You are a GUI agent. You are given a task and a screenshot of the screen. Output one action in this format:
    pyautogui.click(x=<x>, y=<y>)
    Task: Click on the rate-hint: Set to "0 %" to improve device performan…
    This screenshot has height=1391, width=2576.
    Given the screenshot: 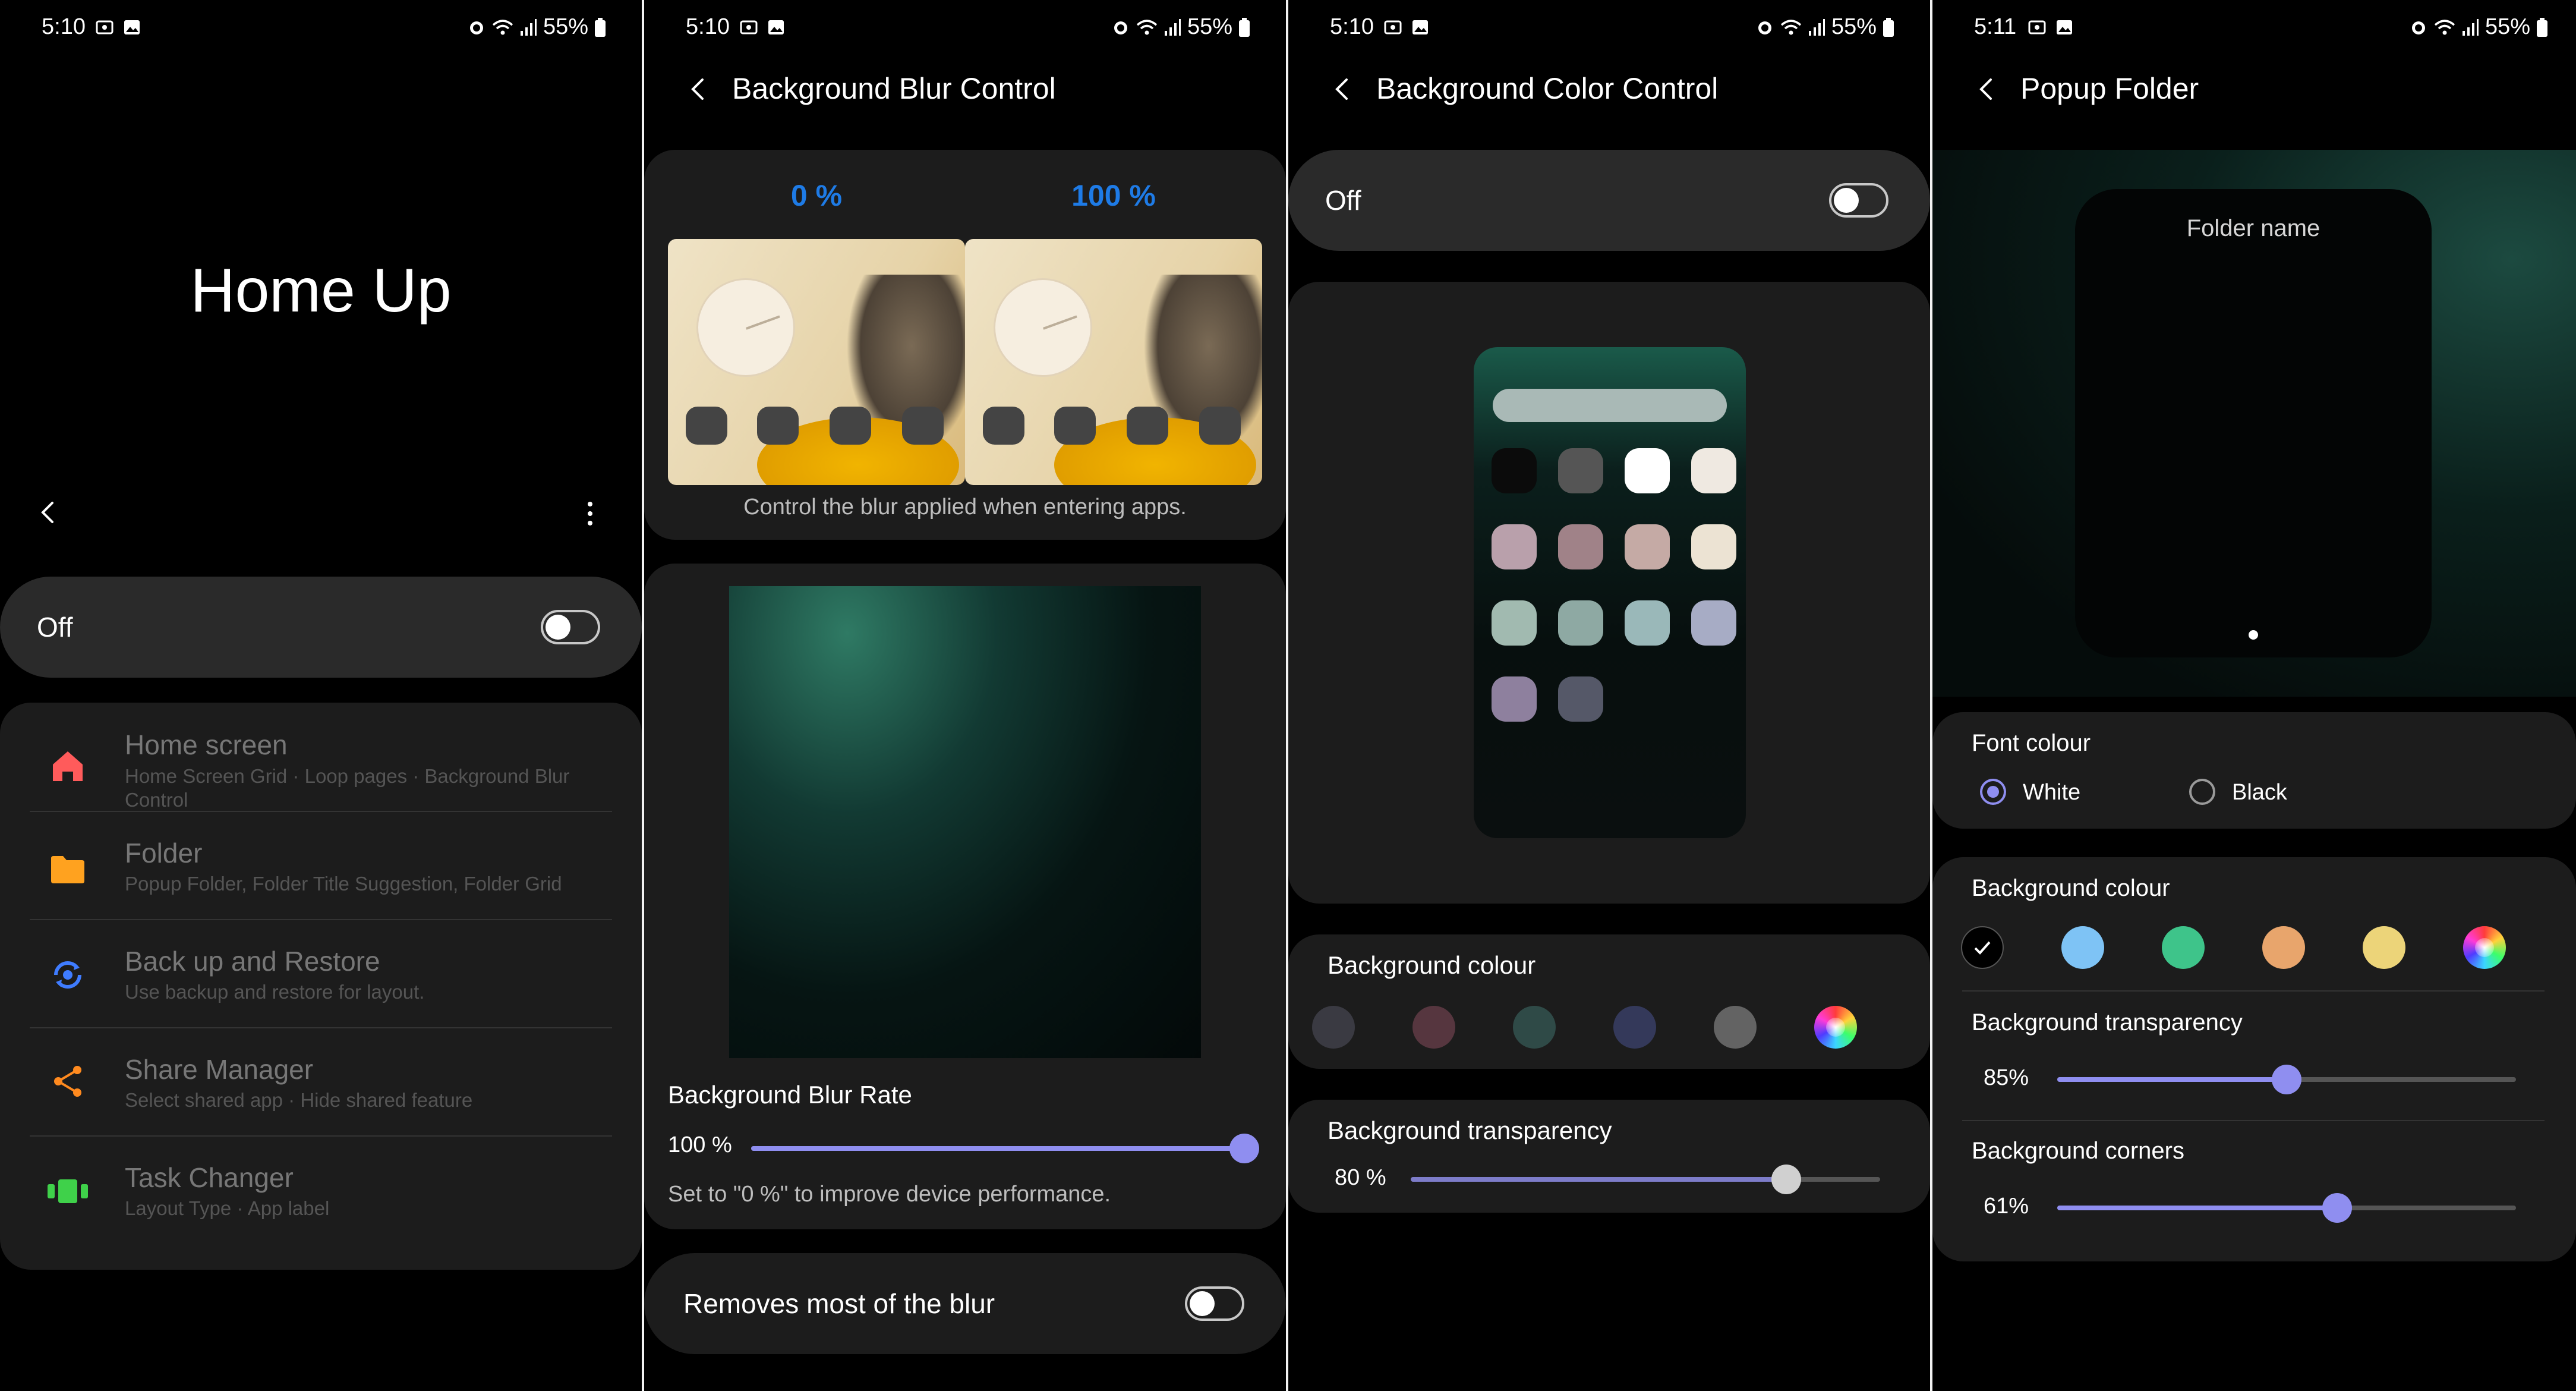 What is the action you would take?
    pyautogui.click(x=890, y=1194)
    